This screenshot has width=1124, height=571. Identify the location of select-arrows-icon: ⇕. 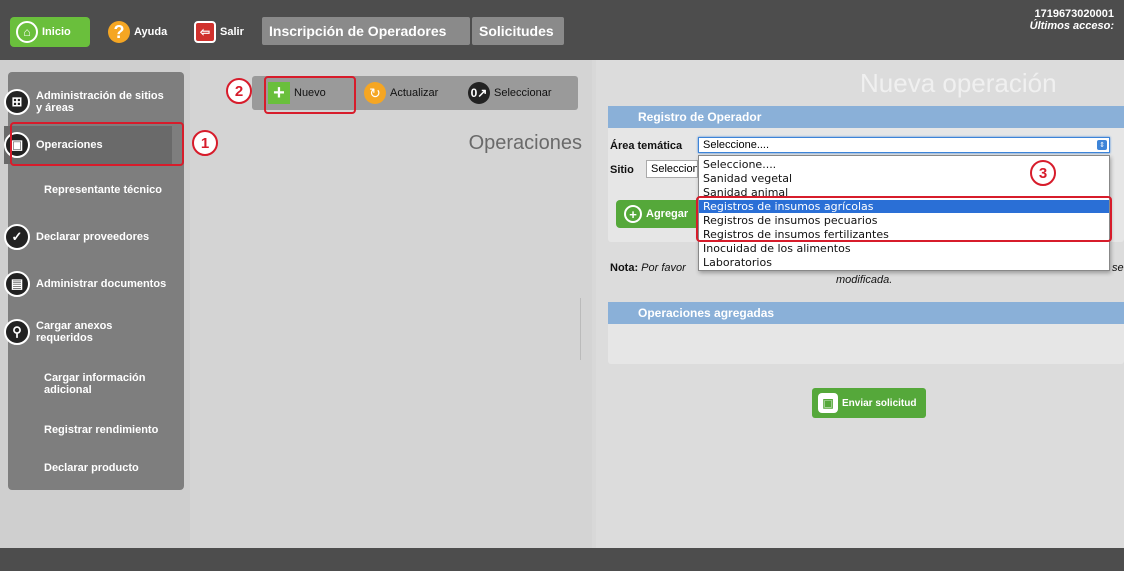
(1102, 145).